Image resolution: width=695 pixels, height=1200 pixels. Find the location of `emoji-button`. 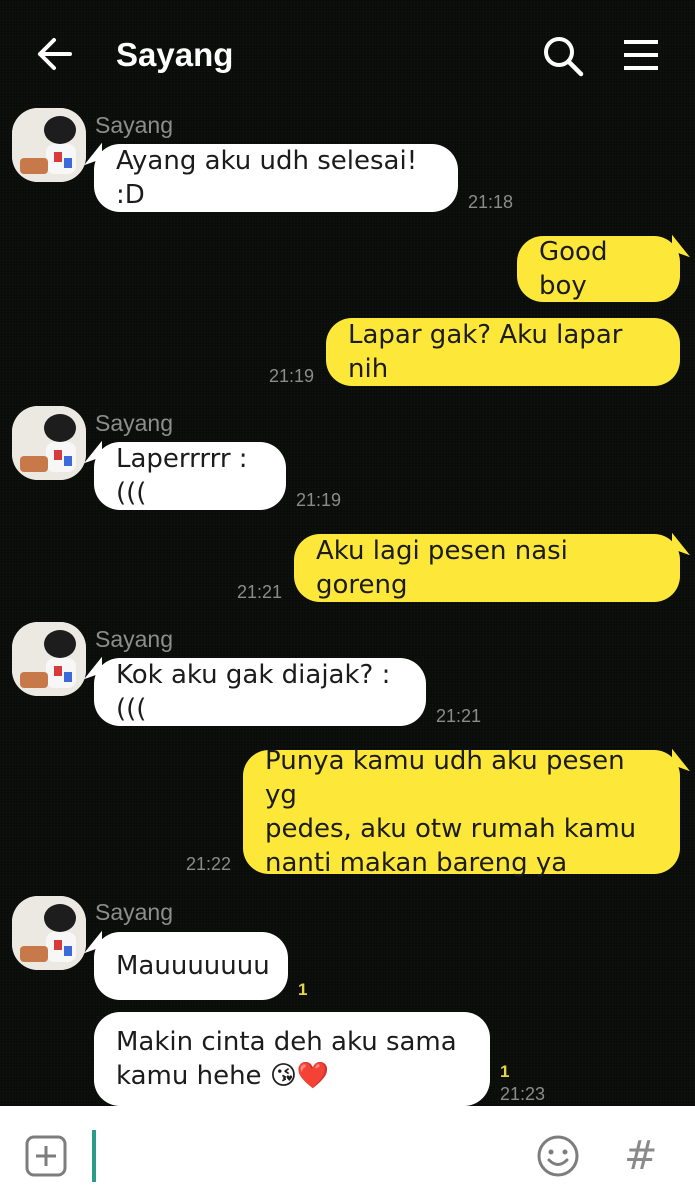

emoji-button is located at coordinates (558, 1156).